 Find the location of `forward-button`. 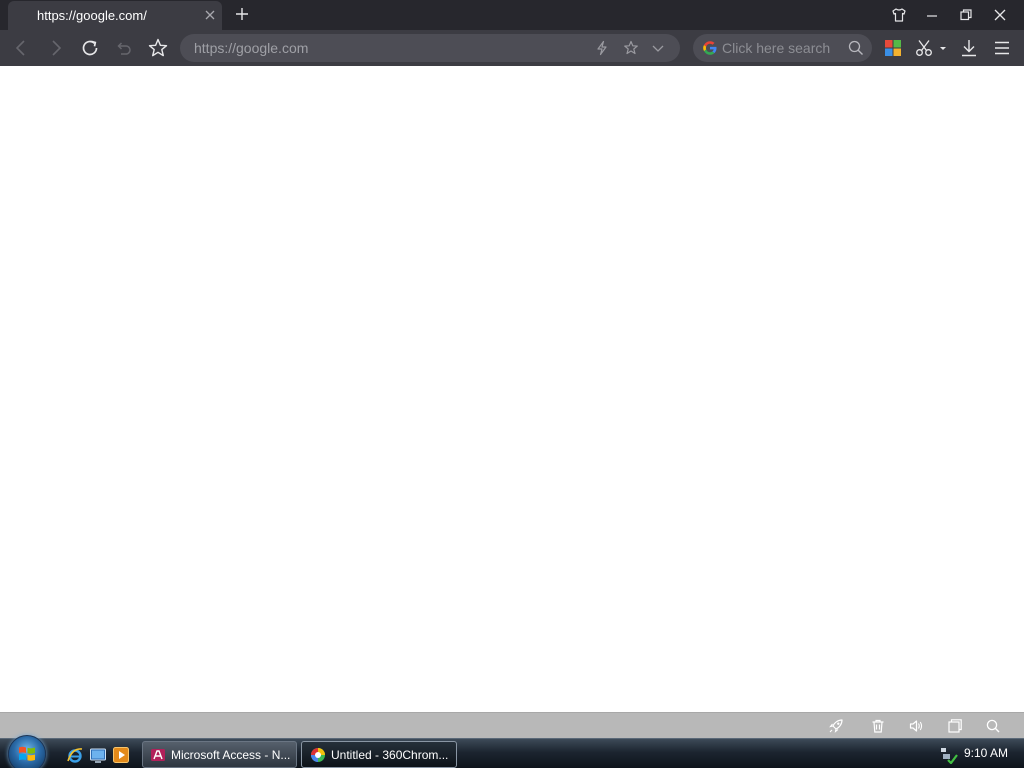

forward-button is located at coordinates (56, 48).